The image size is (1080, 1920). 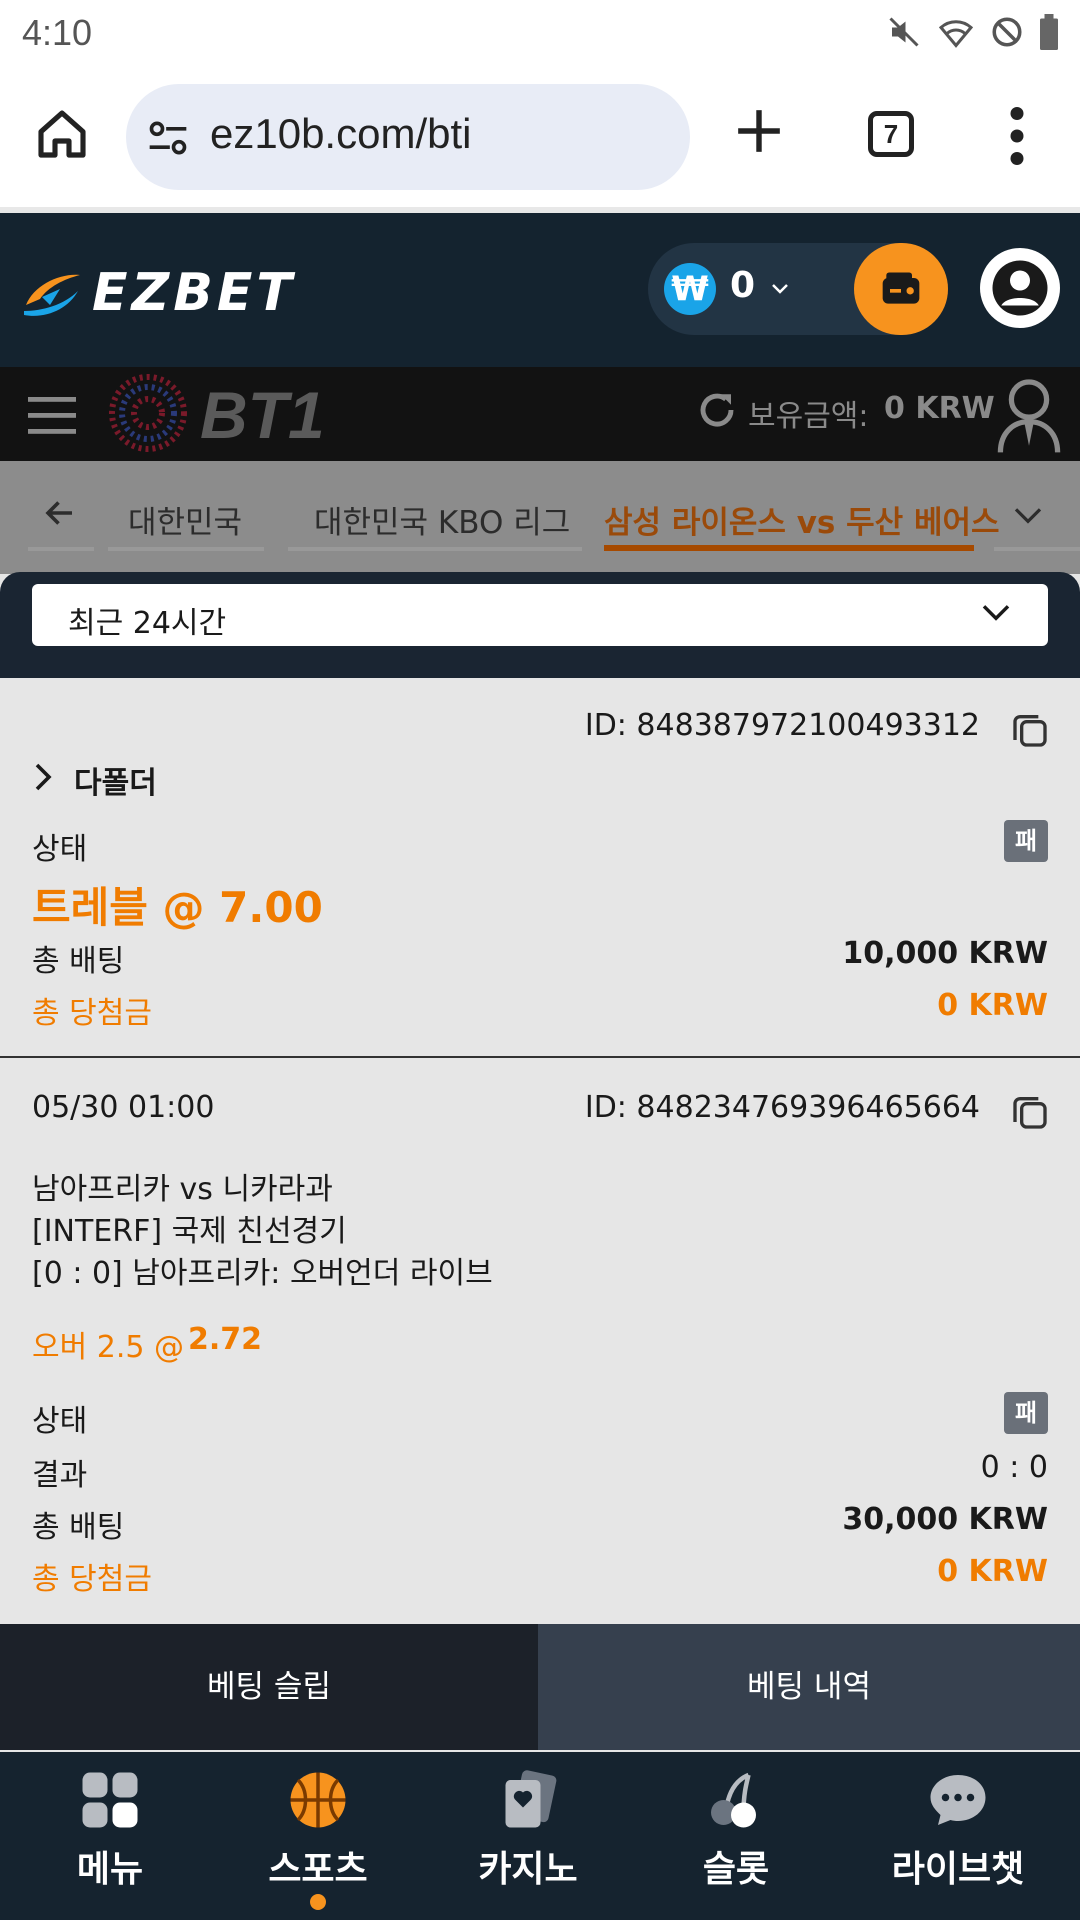 I want to click on browser-toolbar: ez10b.com/bti 7, so click(x=540, y=138).